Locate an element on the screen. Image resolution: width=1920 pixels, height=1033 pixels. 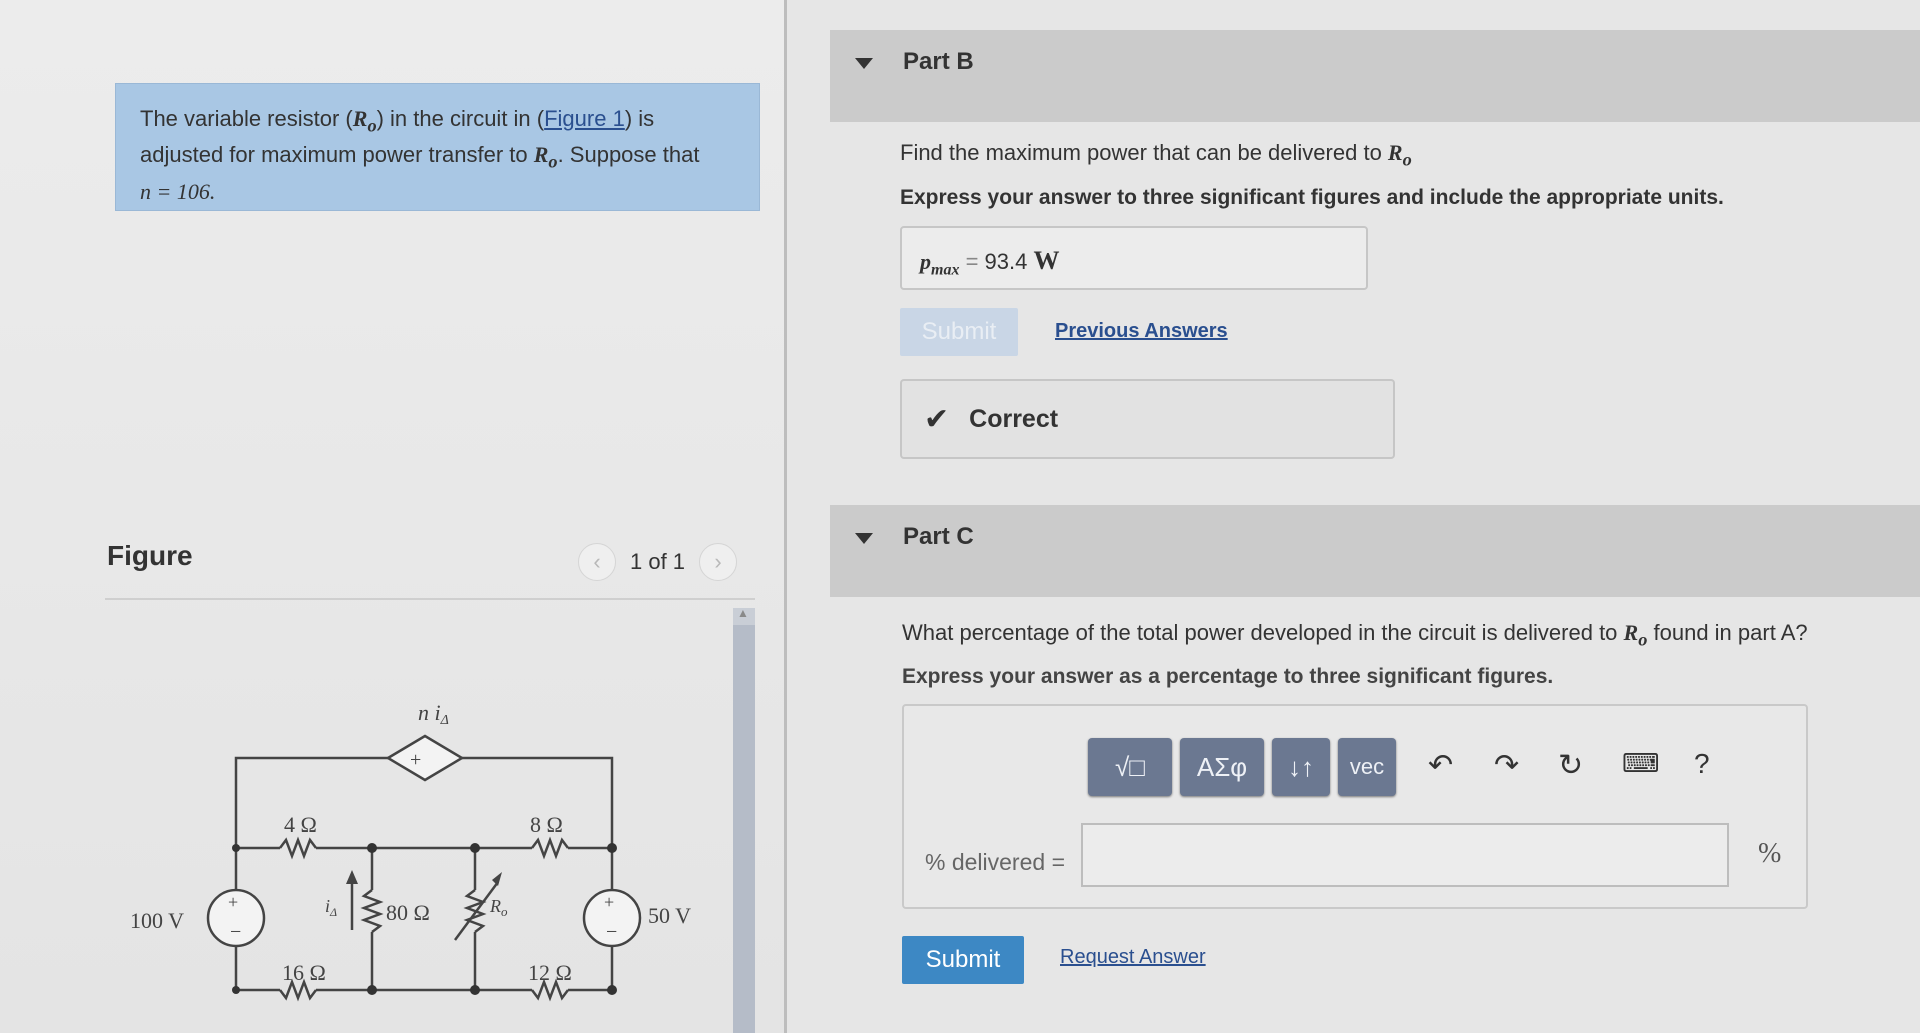
reset-icon: ↻ is located at coordinates (1570, 765).